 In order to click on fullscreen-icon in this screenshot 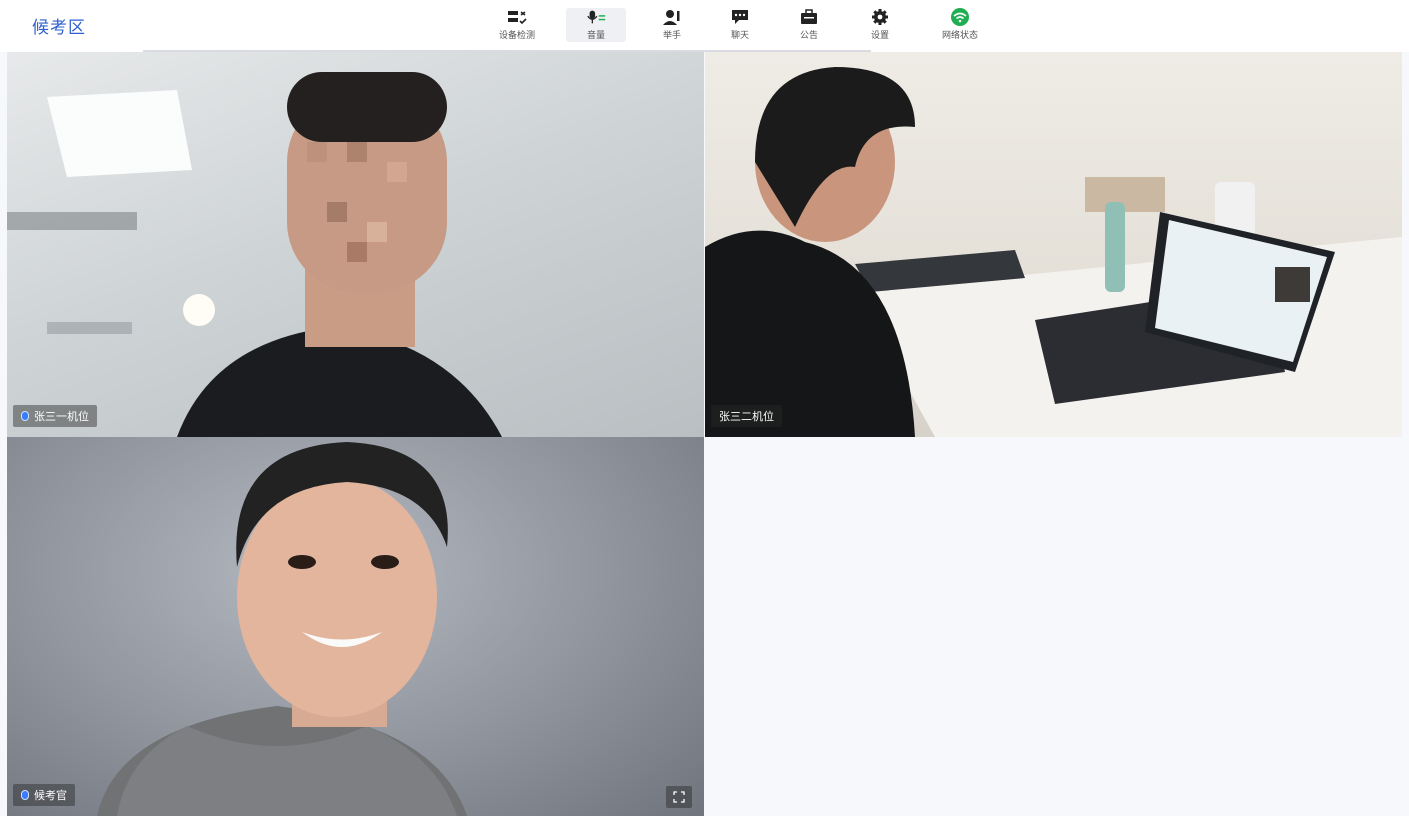, I will do `click(679, 797)`.